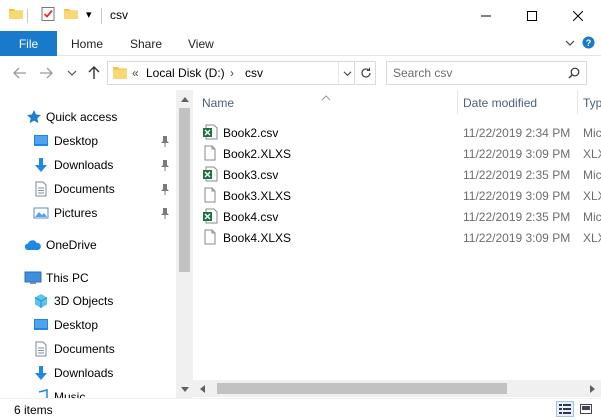 The width and height of the screenshot is (601, 420). I want to click on sidebar-item-pc-downloads: Downloads, so click(88, 373).